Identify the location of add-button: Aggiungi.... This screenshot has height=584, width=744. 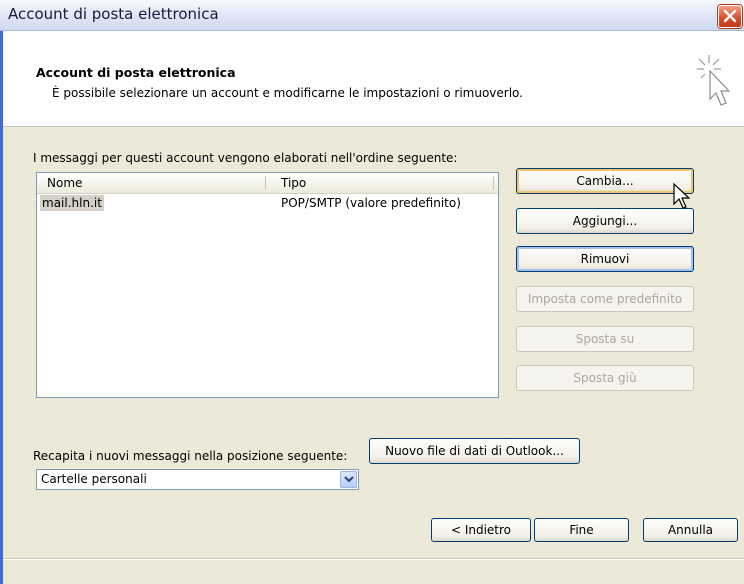
(605, 221).